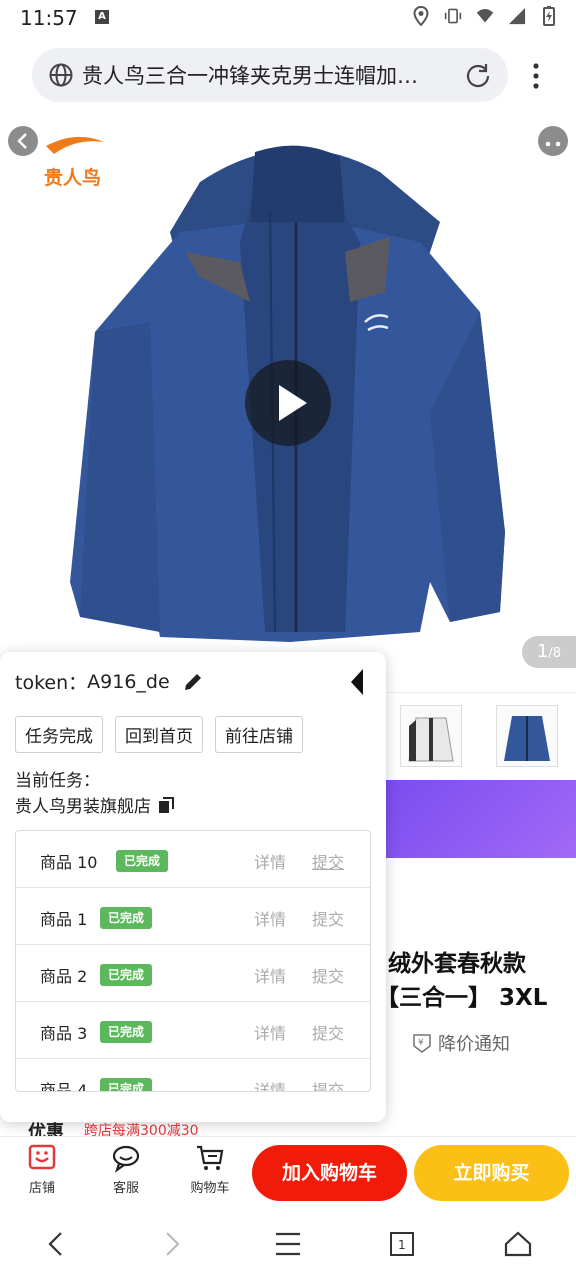 This screenshot has width=576, height=1280. I want to click on service-label: 客服, so click(125, 1188).